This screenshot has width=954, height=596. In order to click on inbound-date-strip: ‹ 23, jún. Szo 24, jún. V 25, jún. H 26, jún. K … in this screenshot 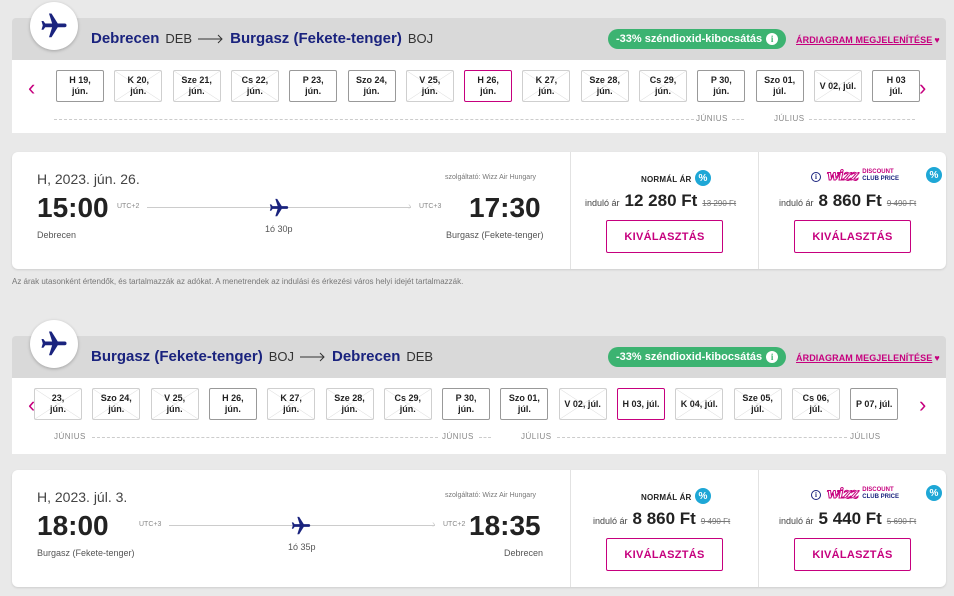, I will do `click(479, 416)`.